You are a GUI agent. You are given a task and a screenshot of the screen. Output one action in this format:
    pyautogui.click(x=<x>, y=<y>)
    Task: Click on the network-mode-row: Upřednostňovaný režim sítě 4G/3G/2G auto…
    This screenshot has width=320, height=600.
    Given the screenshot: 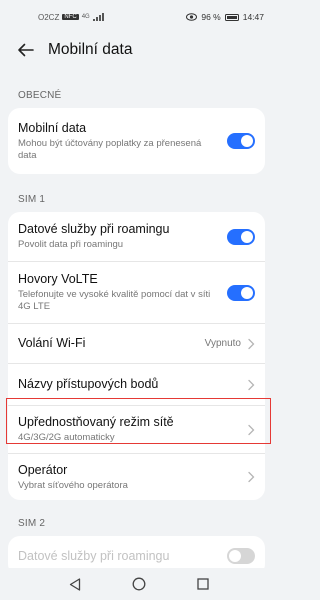 What is the action you would take?
    pyautogui.click(x=136, y=430)
    